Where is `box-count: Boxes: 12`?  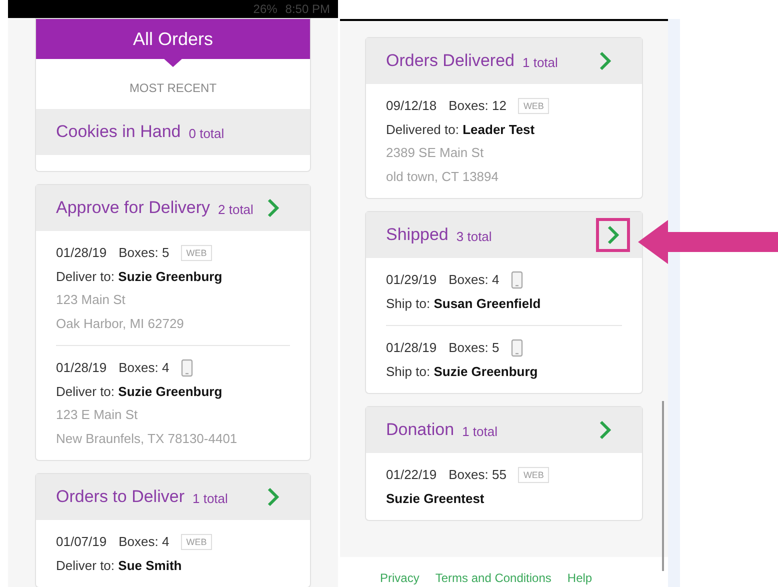 box-count: Boxes: 12 is located at coordinates (477, 106).